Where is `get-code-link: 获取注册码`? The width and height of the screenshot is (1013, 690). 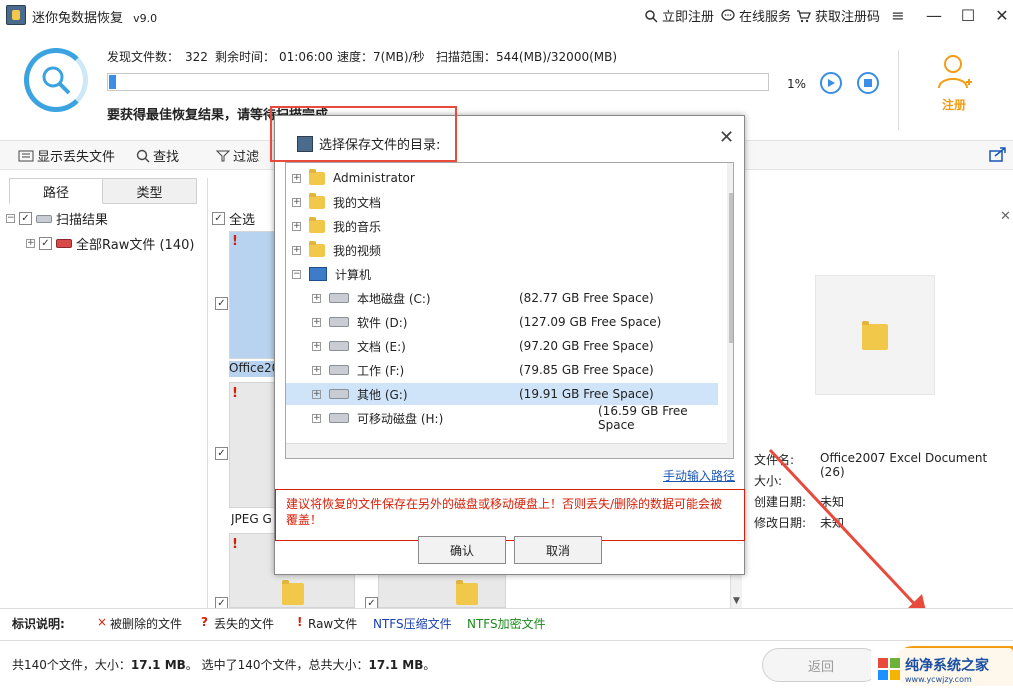 get-code-link: 获取注册码 is located at coordinates (838, 15).